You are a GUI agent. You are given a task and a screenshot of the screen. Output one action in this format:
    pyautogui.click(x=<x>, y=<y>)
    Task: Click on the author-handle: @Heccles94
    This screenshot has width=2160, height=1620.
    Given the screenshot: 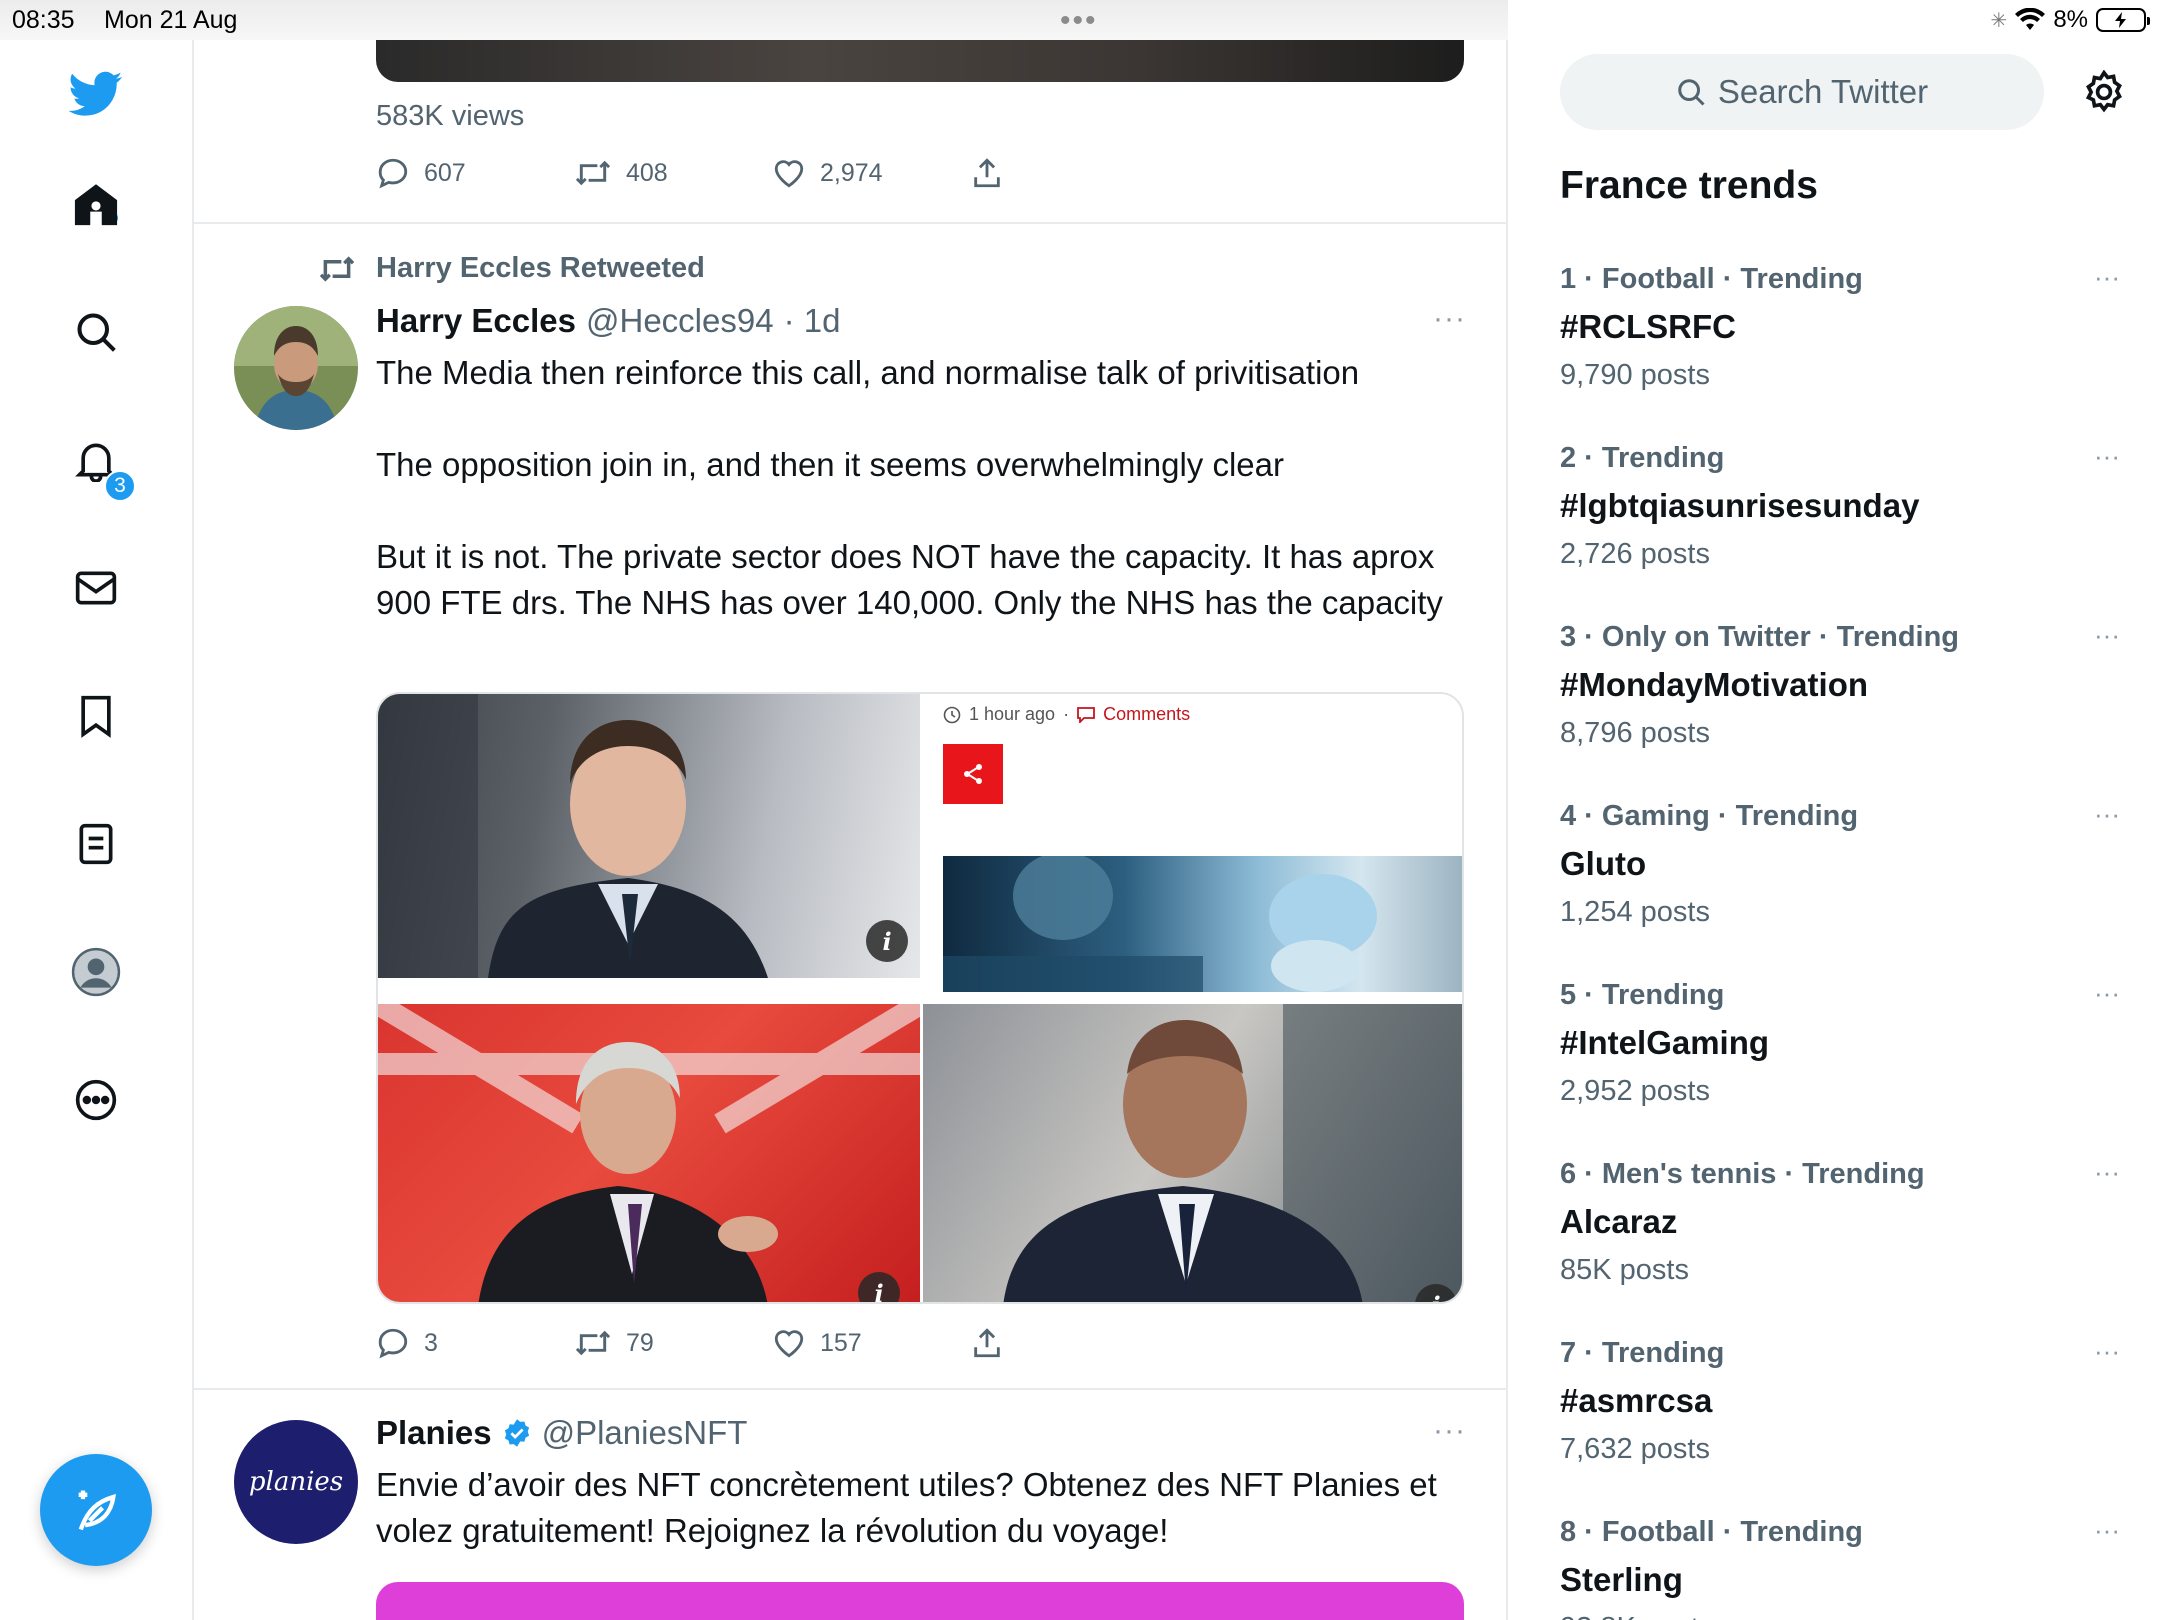 What is the action you would take?
    pyautogui.click(x=680, y=321)
    